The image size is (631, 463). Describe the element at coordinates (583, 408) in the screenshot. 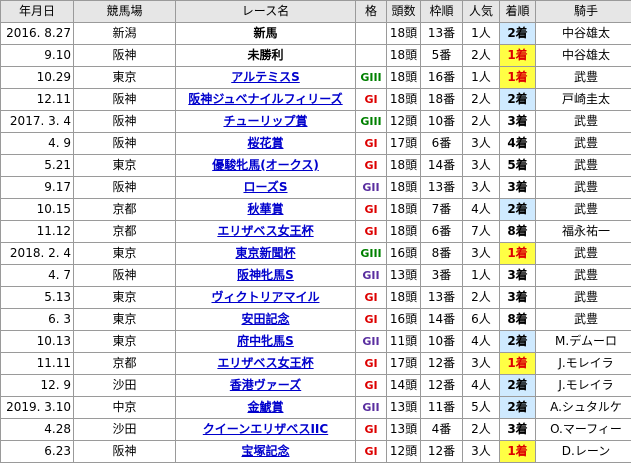

I see `jockey-cell: A.シュタルケ` at that location.